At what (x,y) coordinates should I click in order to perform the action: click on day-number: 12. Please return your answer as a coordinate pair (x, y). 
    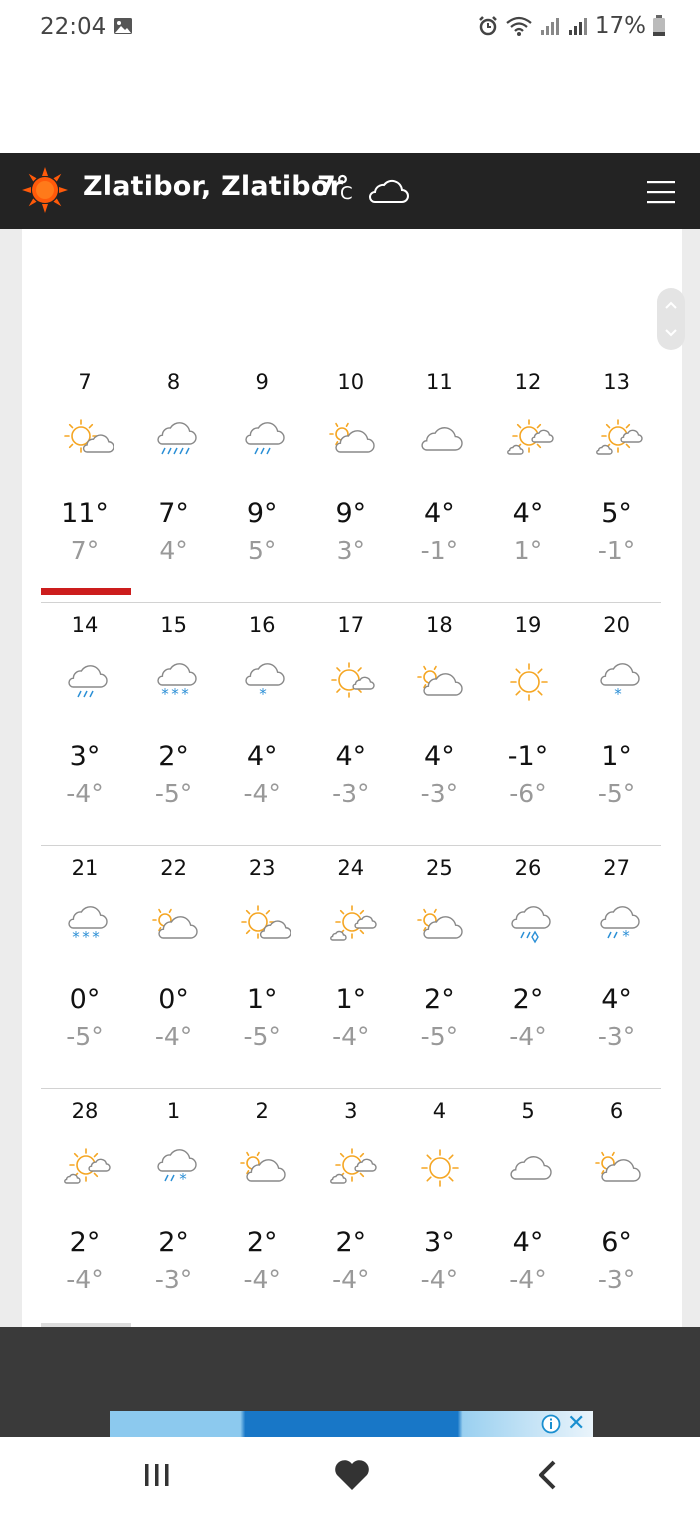
    Looking at the image, I should click on (528, 382).